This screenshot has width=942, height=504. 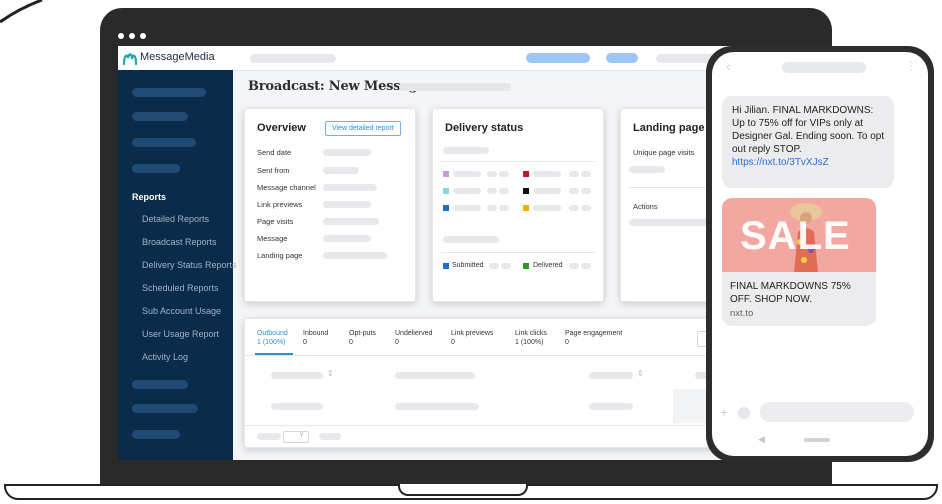 I want to click on sms-link: https://nxt.to/3TvXJsZ, so click(x=780, y=162).